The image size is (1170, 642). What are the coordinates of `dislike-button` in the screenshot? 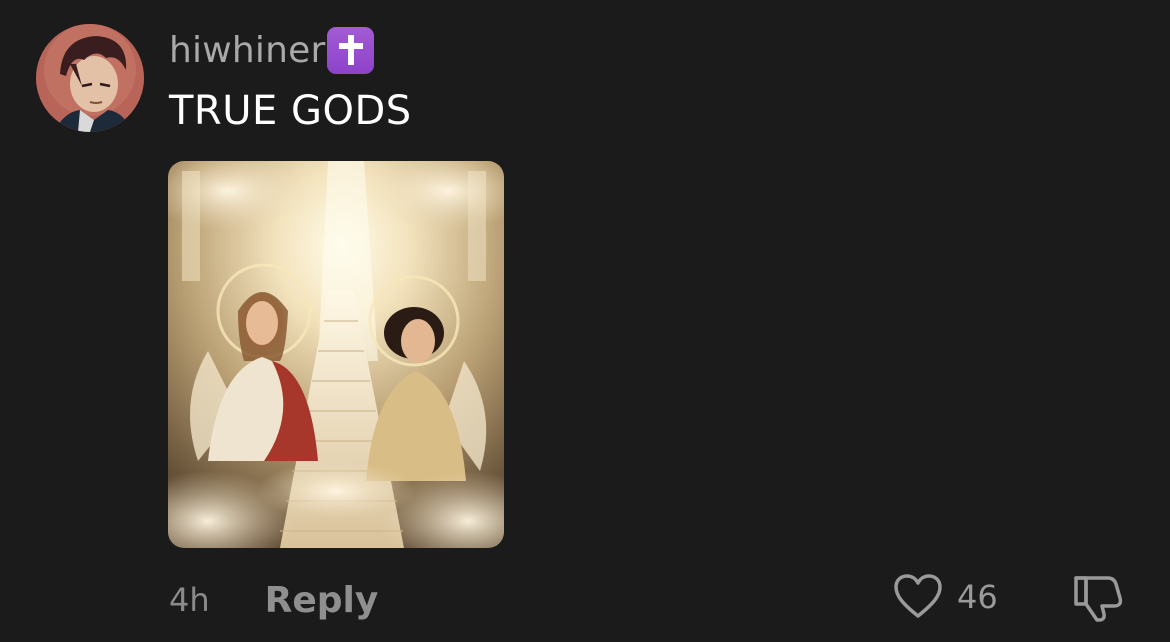 It's located at (1097, 600).